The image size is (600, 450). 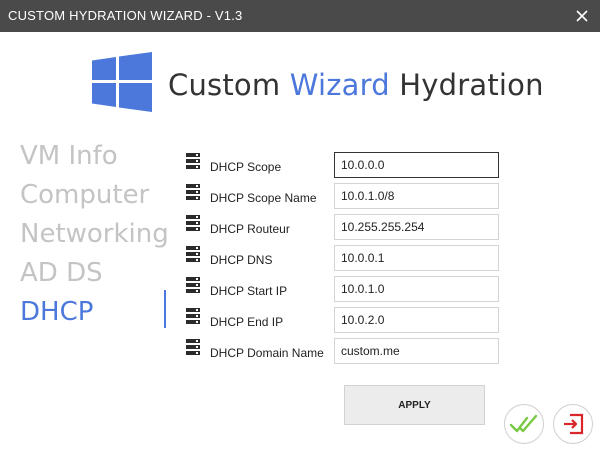 I want to click on close-button, so click(x=582, y=16).